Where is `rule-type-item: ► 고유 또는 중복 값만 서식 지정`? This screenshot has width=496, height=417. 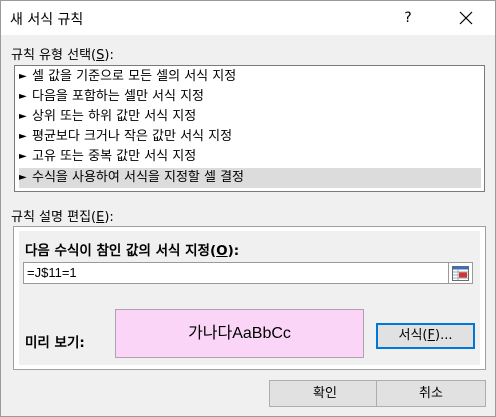
rule-type-item: ► 고유 또는 중복 값만 서식 지정 is located at coordinates (250, 157).